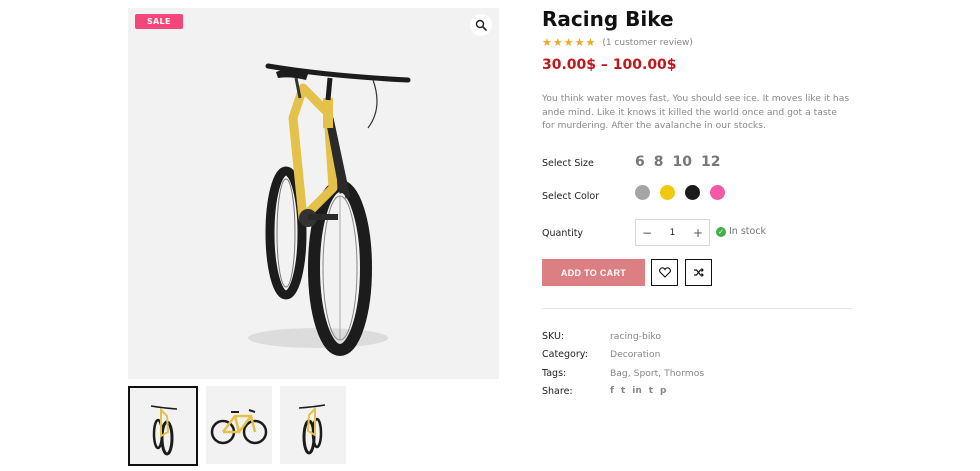 The image size is (980, 471). I want to click on color-swatch-gray, so click(642, 192).